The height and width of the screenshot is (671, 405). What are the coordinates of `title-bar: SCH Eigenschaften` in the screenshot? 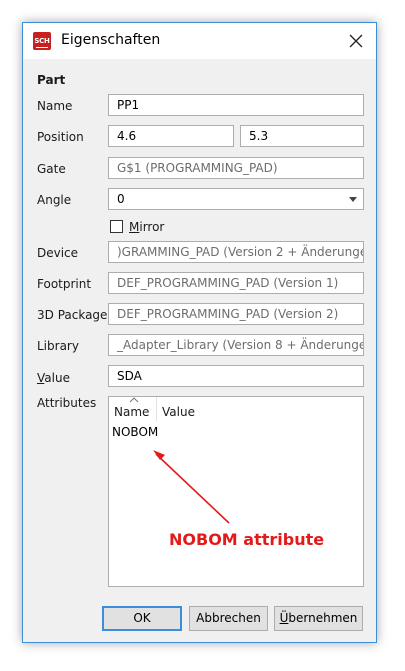 It's located at (199, 41).